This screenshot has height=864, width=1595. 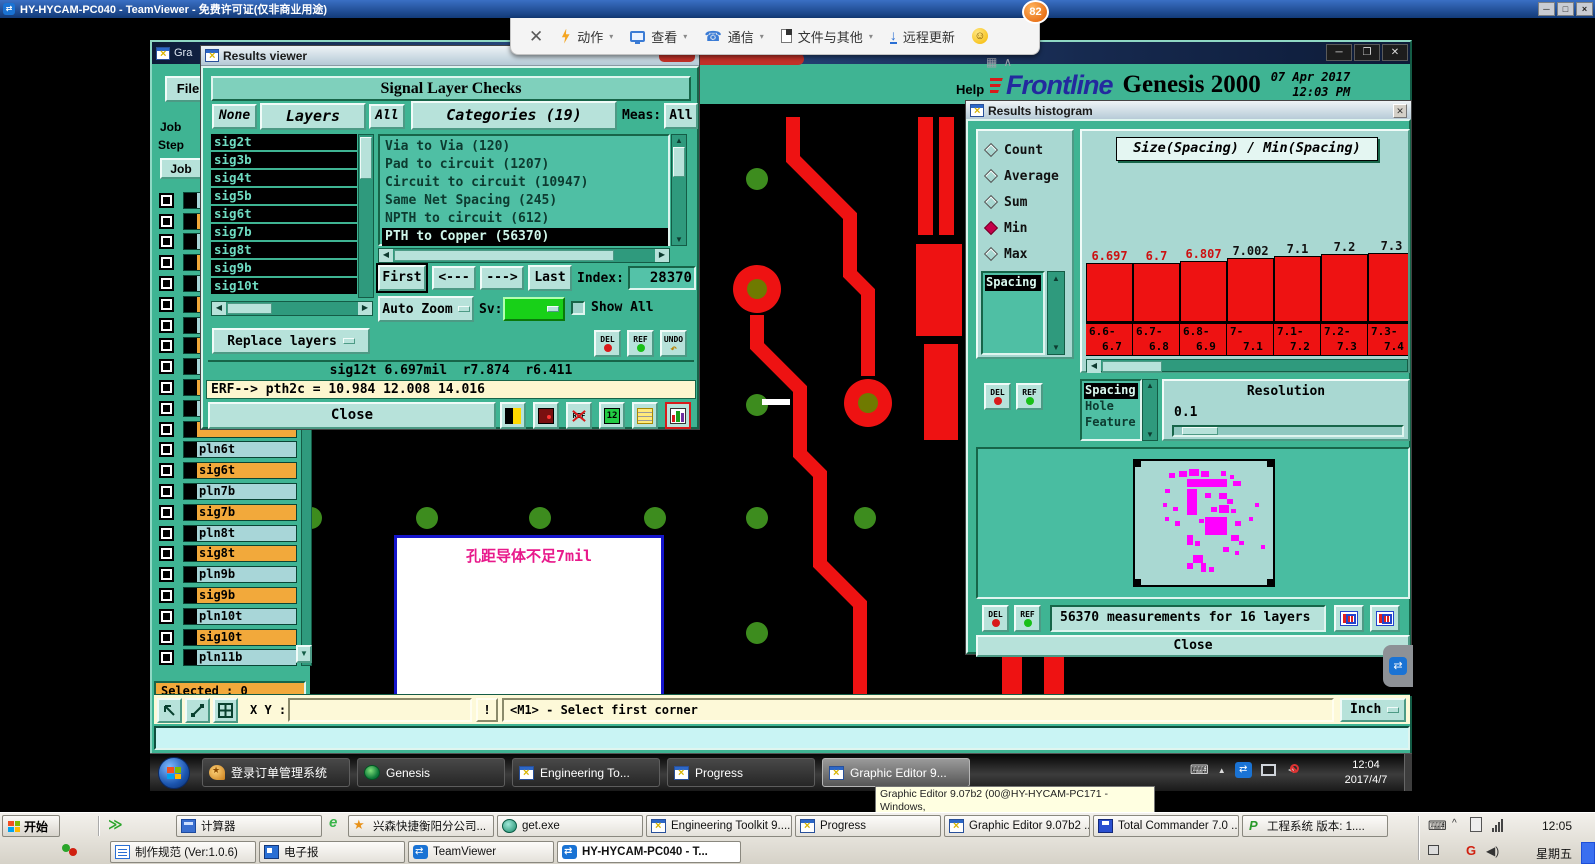 What do you see at coordinates (678, 415) in the screenshot?
I see `histogram-button` at bounding box center [678, 415].